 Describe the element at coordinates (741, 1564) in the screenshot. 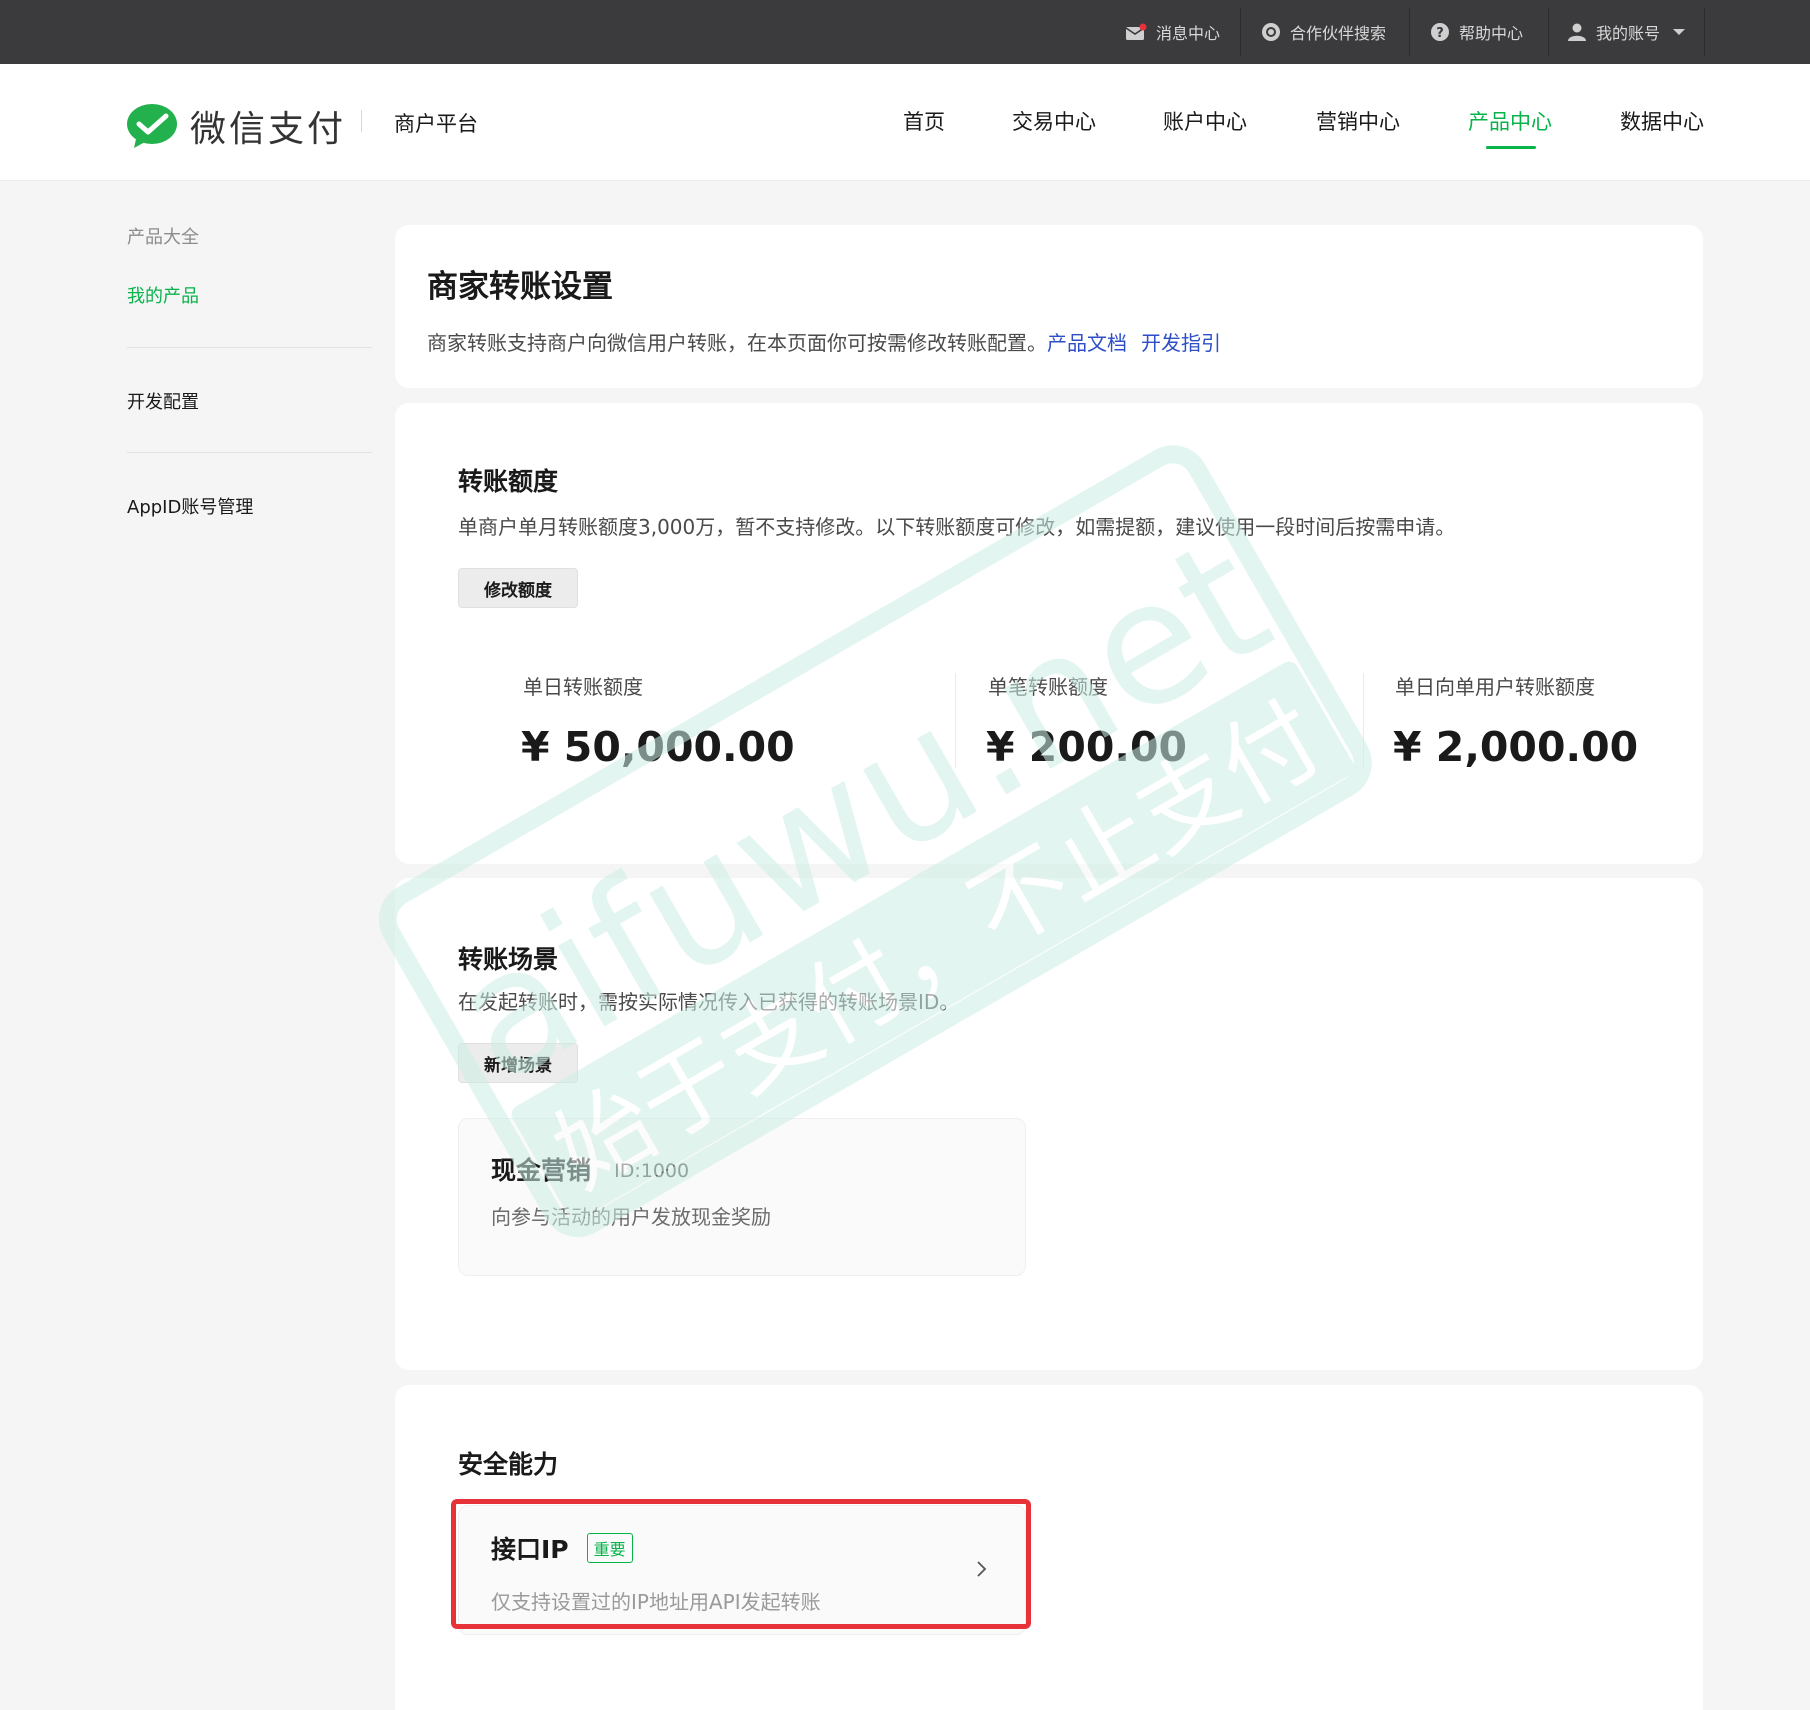

I see `highlight-frame` at that location.